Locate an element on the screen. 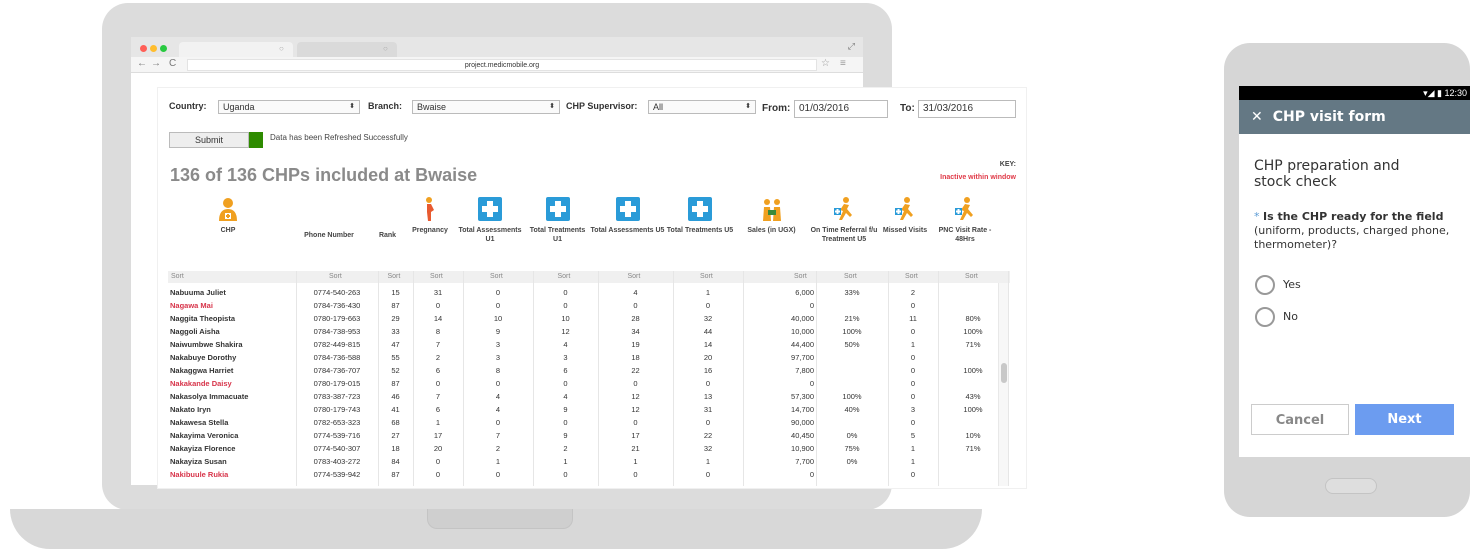 The image size is (1470, 550). browser-tab: ○ is located at coordinates (236, 49).